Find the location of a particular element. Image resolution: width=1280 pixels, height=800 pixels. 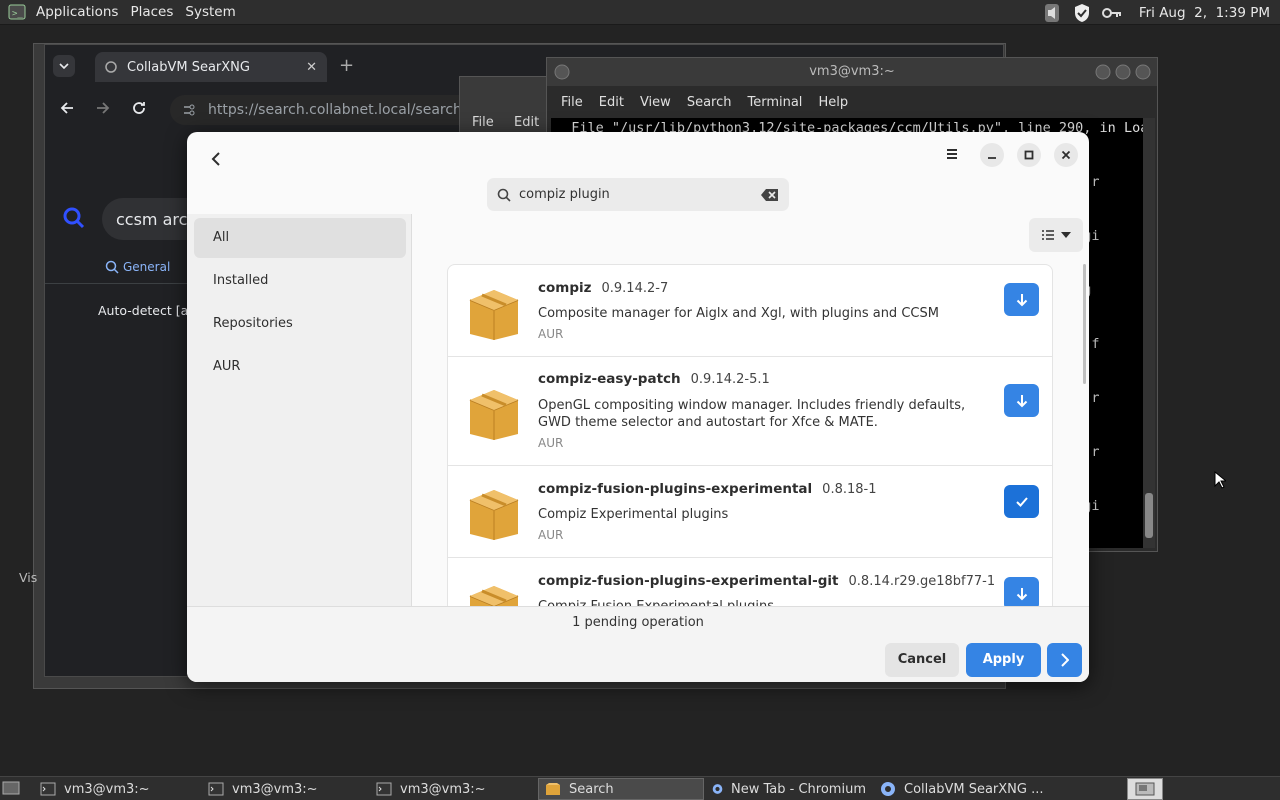

package-title: compiz 0.9.14.2-7 is located at coordinates (603, 288).